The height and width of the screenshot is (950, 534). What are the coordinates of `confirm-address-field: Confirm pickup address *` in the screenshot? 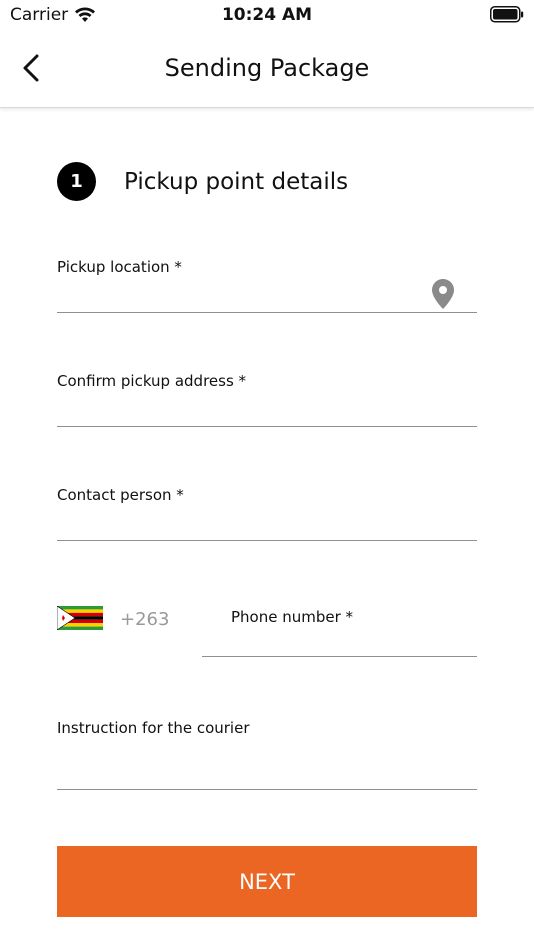 It's located at (267, 398).